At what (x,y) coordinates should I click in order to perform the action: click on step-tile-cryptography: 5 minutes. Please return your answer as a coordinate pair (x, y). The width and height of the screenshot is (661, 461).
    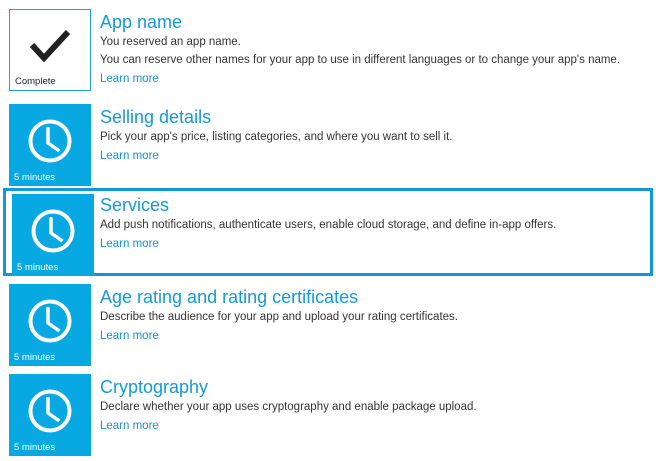
    Looking at the image, I should click on (50, 415).